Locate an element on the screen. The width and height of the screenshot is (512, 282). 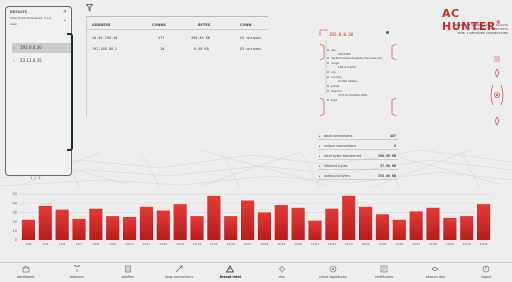
nav-item-profiles: profiles is located at coordinates (128, 273).